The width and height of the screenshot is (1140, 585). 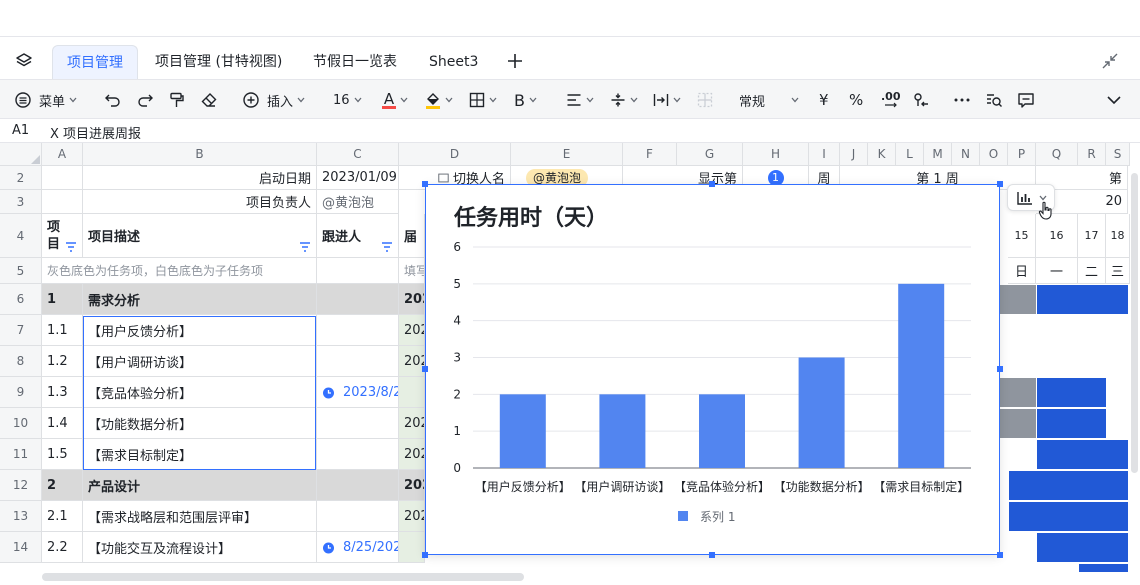 I want to click on decimal-decrease-button, so click(x=921, y=100).